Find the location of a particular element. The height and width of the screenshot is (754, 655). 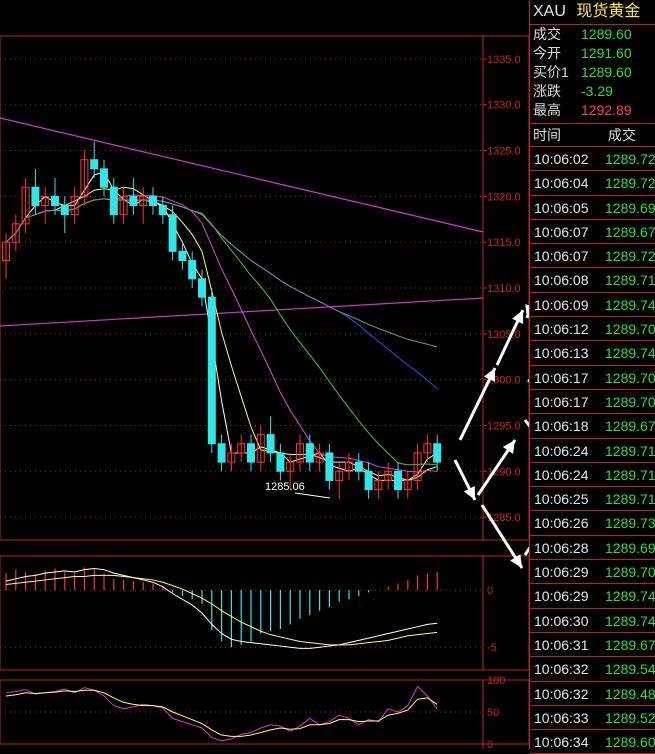

tick-row: 10:06:12 1289.70 is located at coordinates (592, 329).